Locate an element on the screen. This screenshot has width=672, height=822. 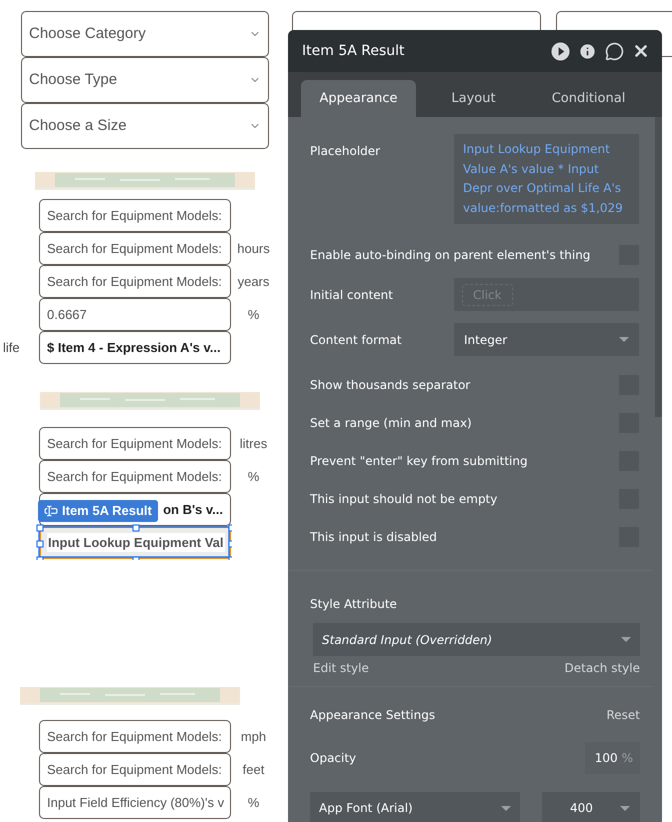
unit-label: feet is located at coordinates (253, 769).